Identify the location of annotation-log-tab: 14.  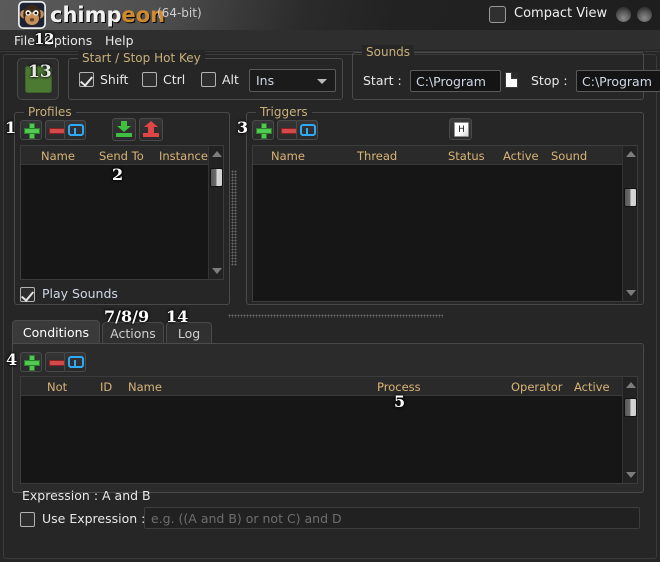
(177, 316).